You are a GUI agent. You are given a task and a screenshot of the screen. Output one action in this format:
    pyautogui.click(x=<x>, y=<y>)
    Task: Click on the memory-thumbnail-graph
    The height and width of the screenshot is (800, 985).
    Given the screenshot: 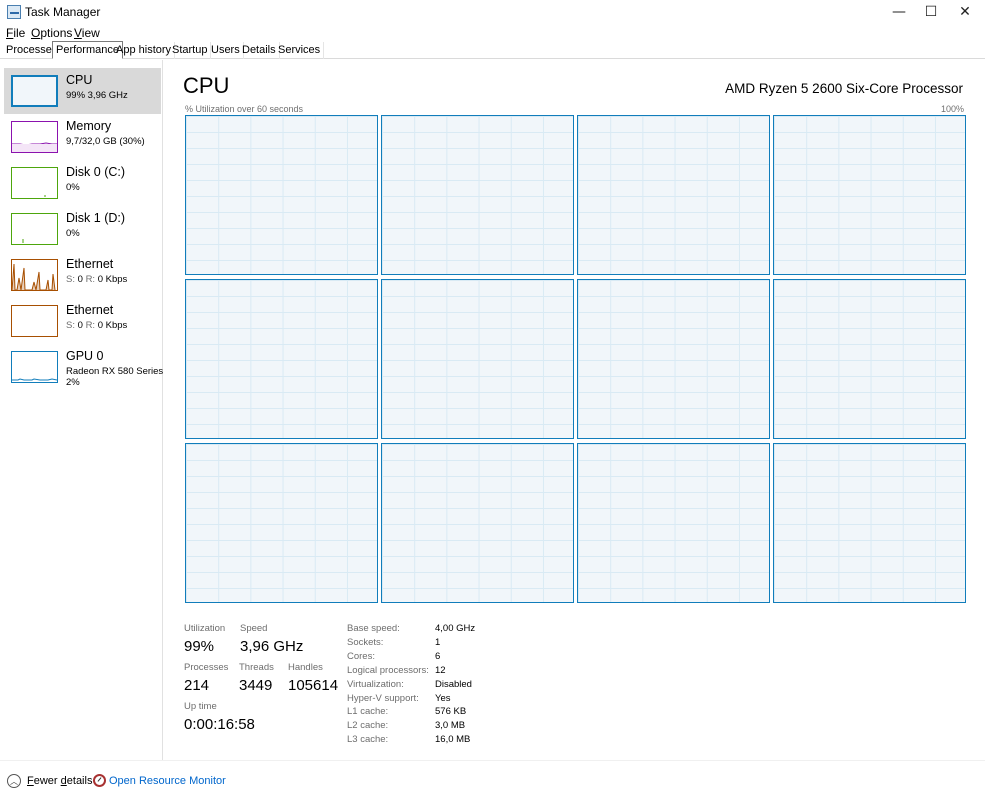 What is the action you would take?
    pyautogui.click(x=34, y=137)
    